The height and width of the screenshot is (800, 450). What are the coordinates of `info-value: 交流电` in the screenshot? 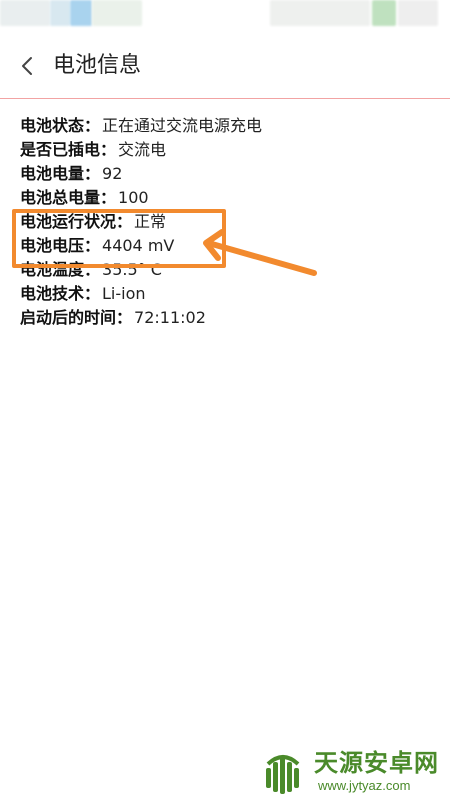 It's located at (142, 149).